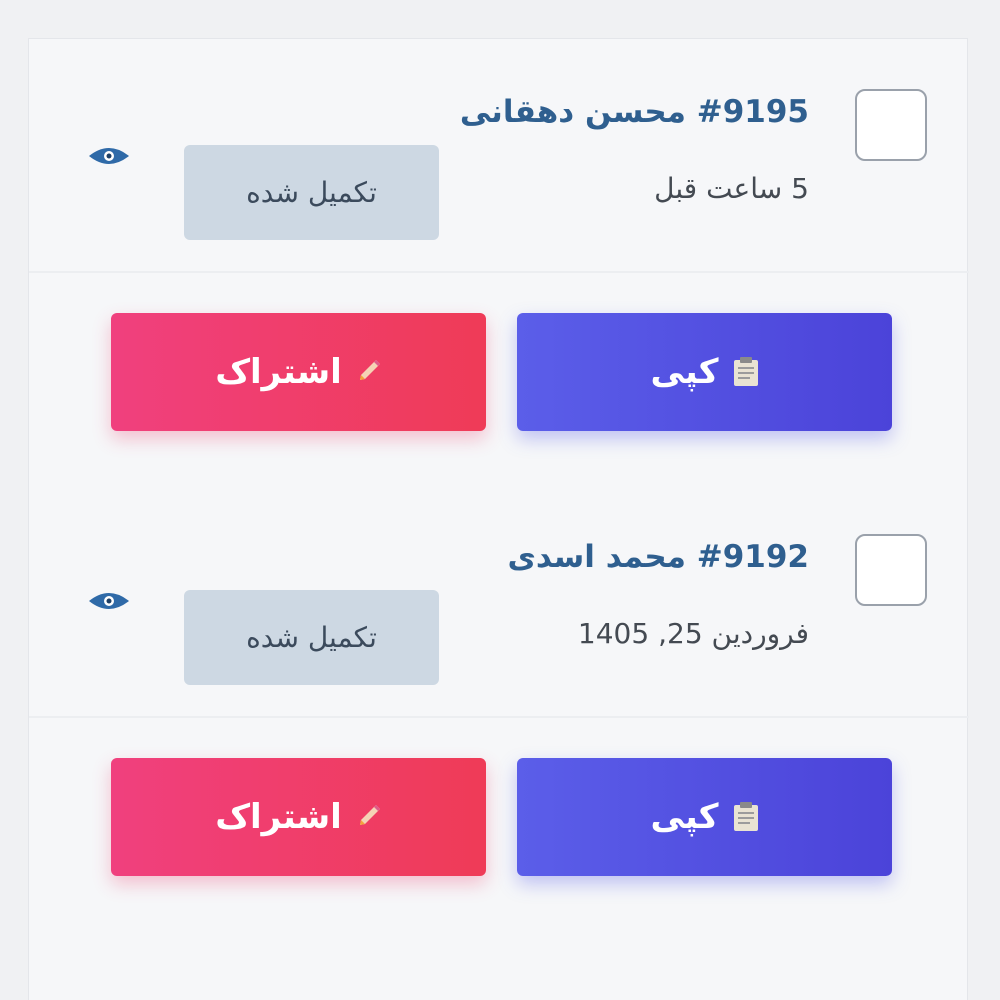 The width and height of the screenshot is (1000, 1000). What do you see at coordinates (509, 557) in the screenshot?
I see `order-title: #9192 محمد اسدی` at bounding box center [509, 557].